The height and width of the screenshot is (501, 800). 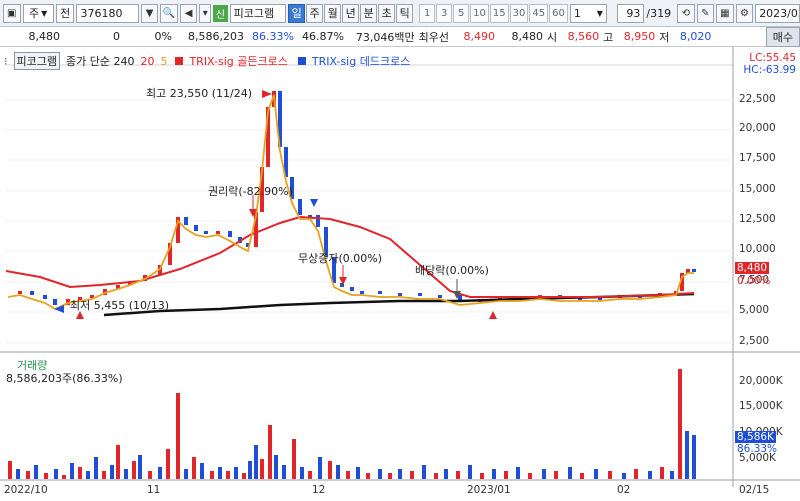 I want to click on period-tab: 초, so click(x=387, y=13).